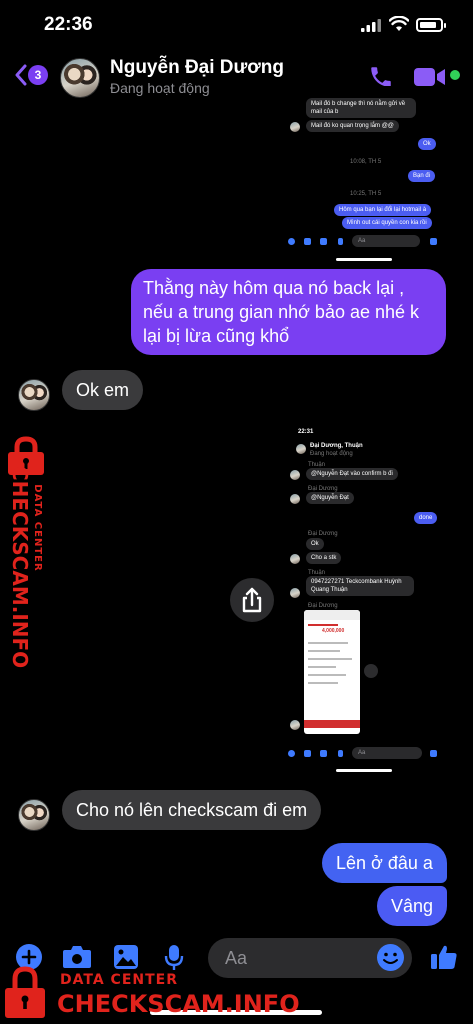 The image size is (473, 1024). I want to click on battery-icon, so click(431, 25).